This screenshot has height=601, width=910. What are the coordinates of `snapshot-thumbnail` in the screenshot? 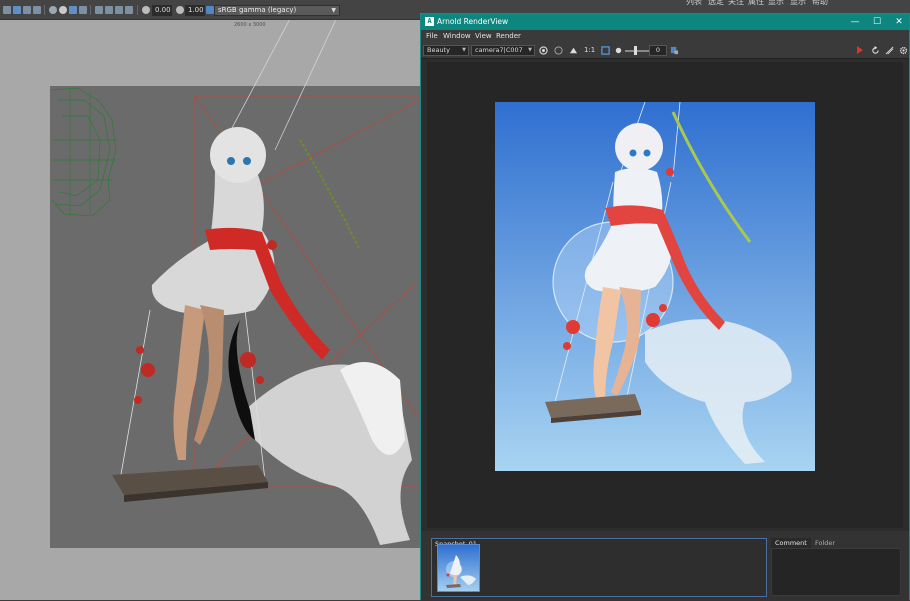 It's located at (458, 568).